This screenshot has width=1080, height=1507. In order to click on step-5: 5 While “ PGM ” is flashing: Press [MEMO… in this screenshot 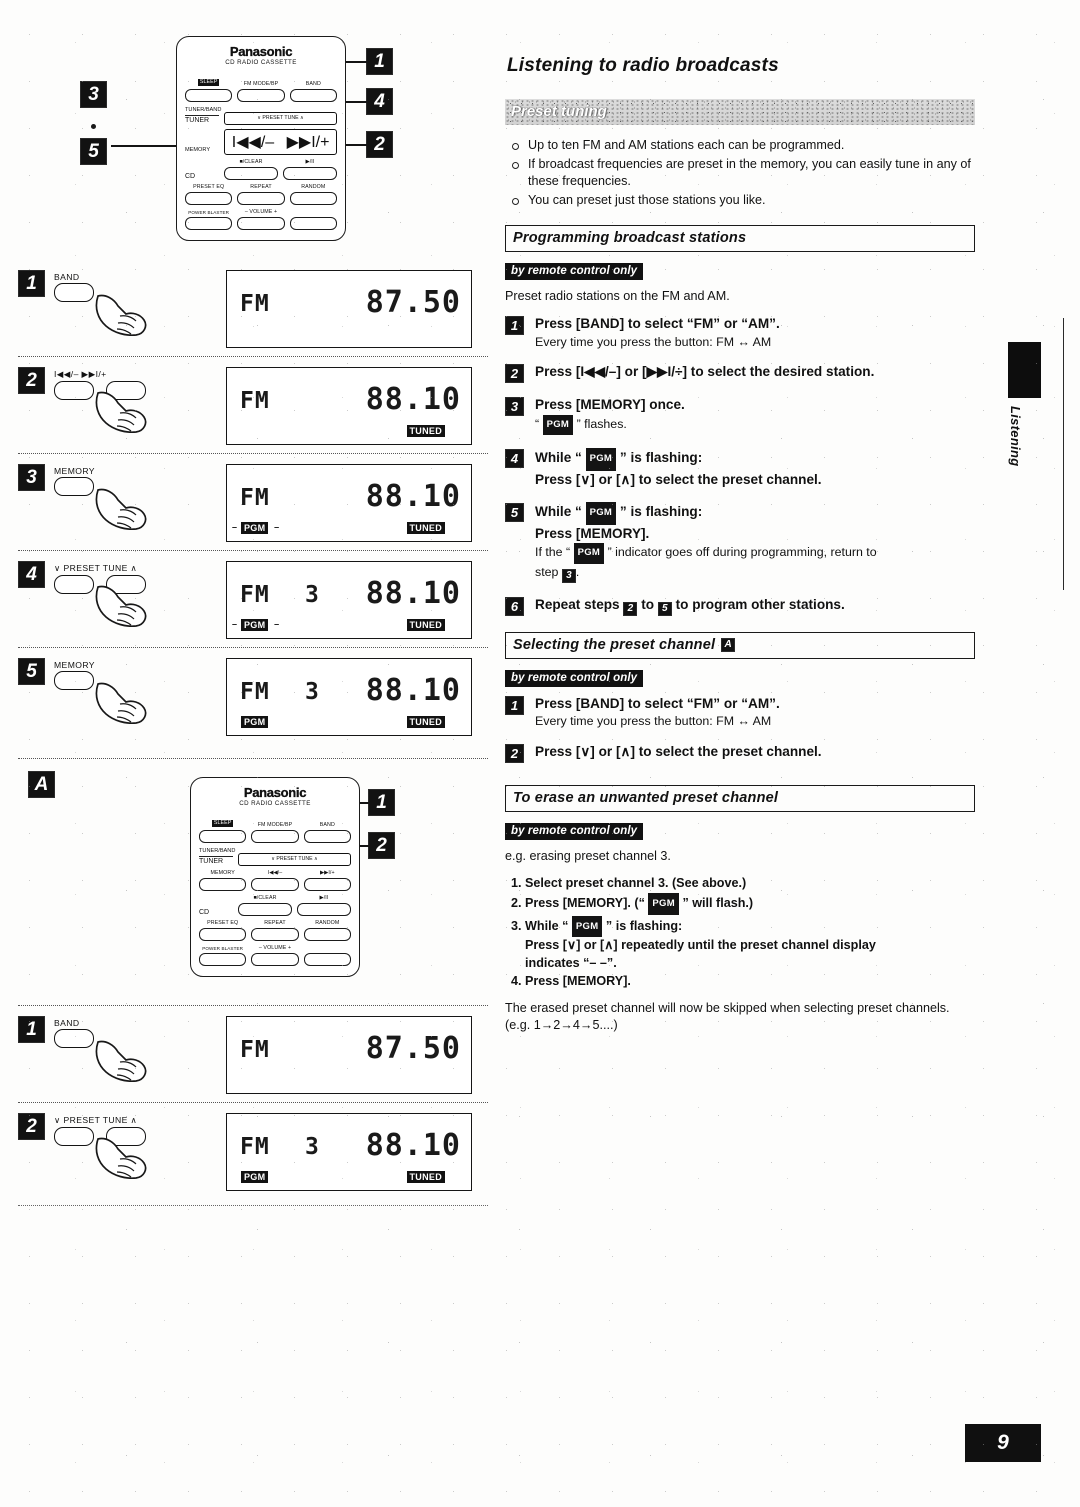, I will do `click(740, 542)`.